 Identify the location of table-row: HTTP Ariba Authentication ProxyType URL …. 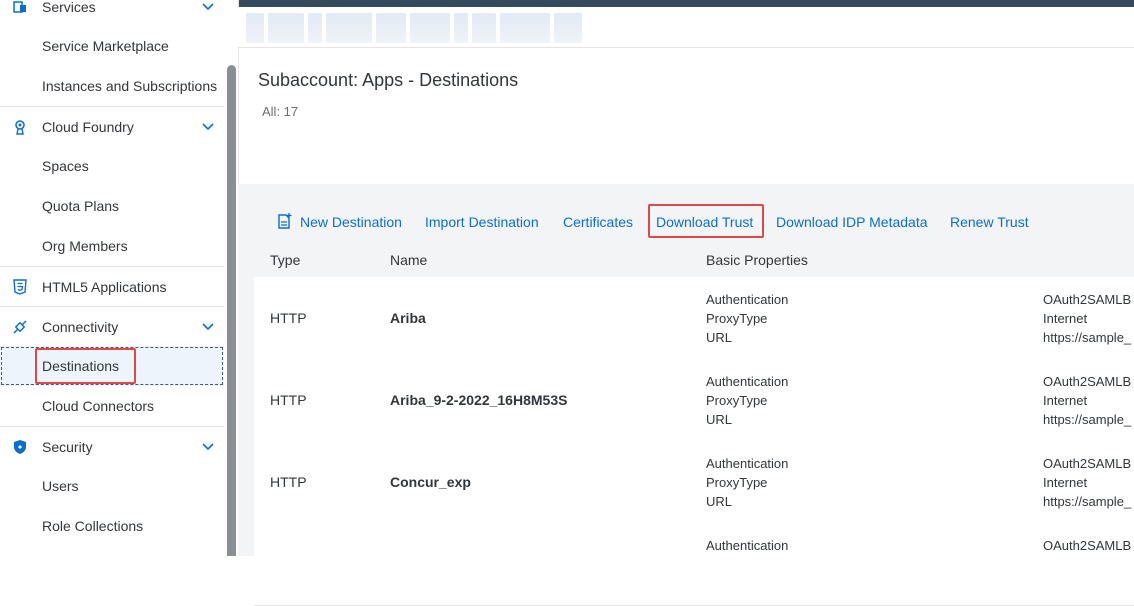
(694, 318).